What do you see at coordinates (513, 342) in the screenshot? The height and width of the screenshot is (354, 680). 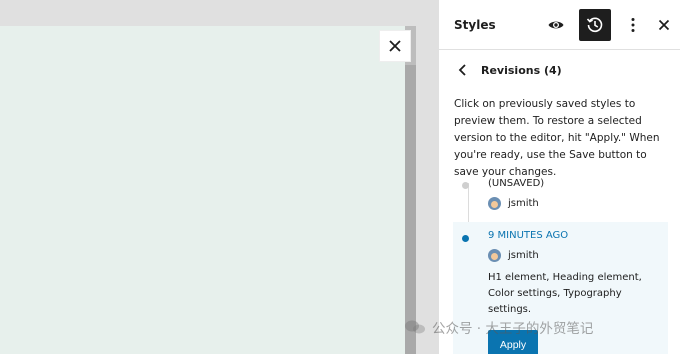 I see `apply-button: Apply` at bounding box center [513, 342].